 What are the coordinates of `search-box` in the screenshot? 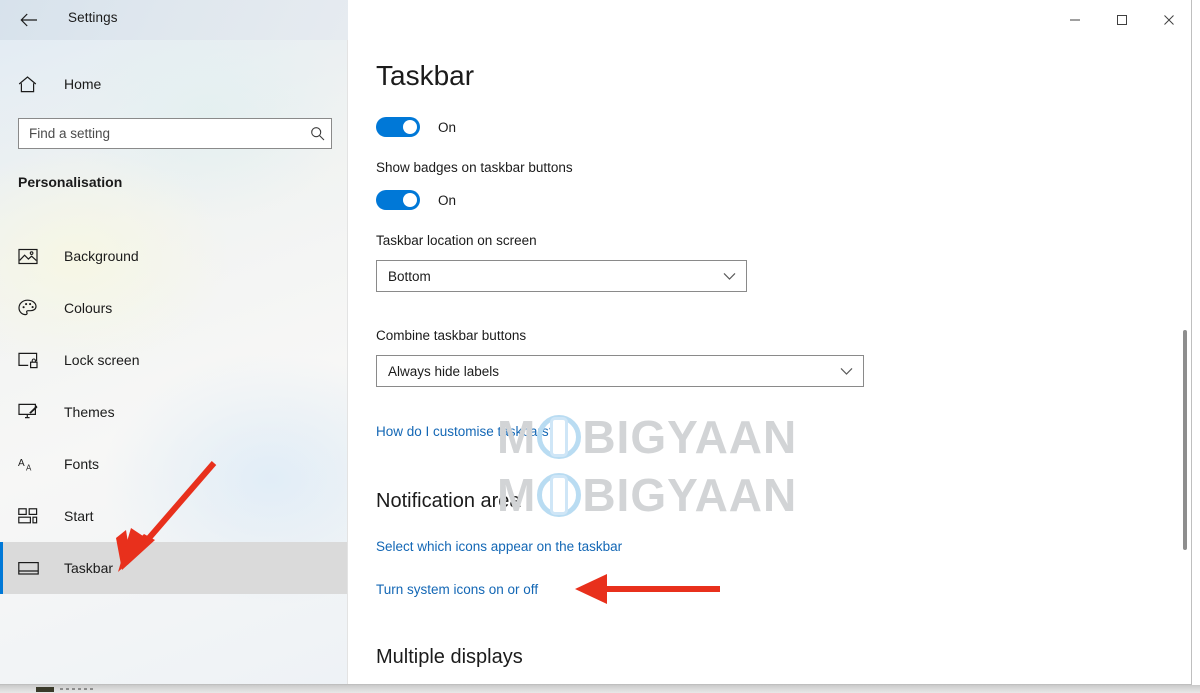 It's located at (175, 133).